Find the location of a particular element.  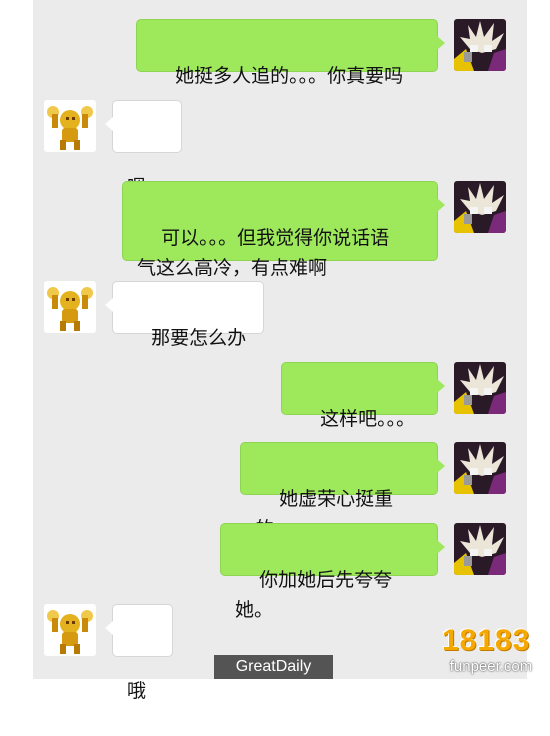

watermark-logo-site: funpeer.com is located at coordinates (491, 666).